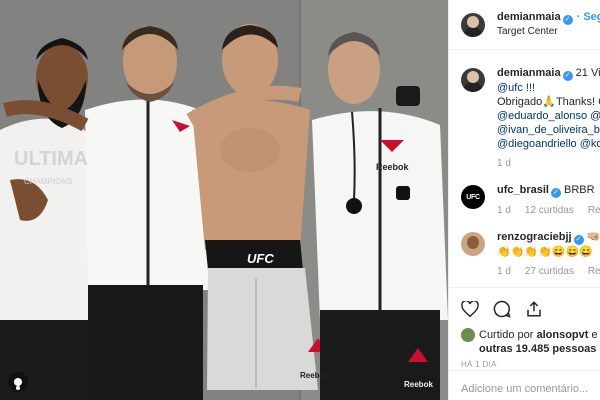 This screenshot has height=400, width=600. Describe the element at coordinates (591, 17) in the screenshot. I see `follow-label: Segu` at that location.